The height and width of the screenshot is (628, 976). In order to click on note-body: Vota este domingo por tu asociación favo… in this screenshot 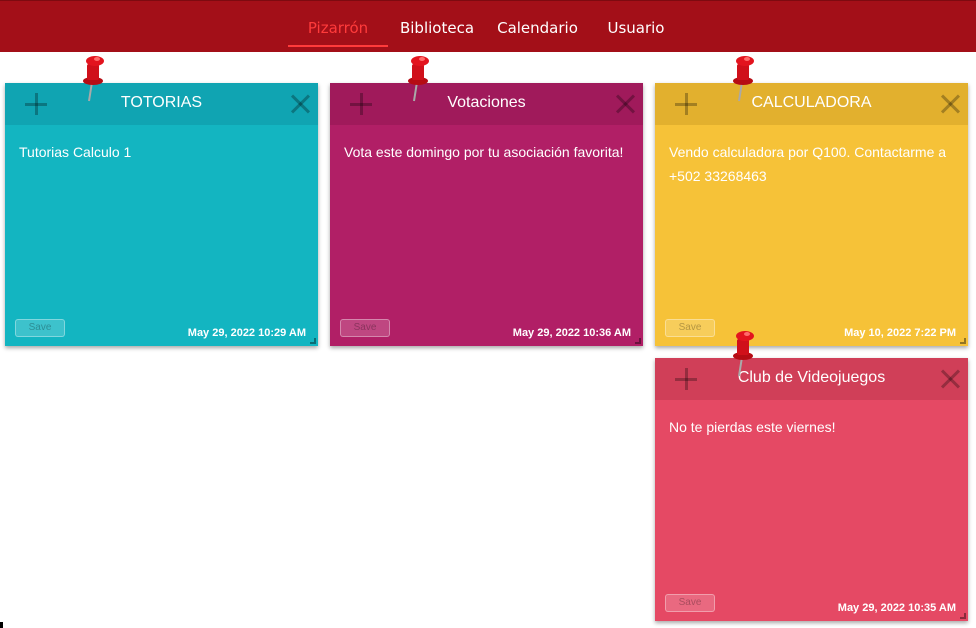, I will do `click(488, 152)`.